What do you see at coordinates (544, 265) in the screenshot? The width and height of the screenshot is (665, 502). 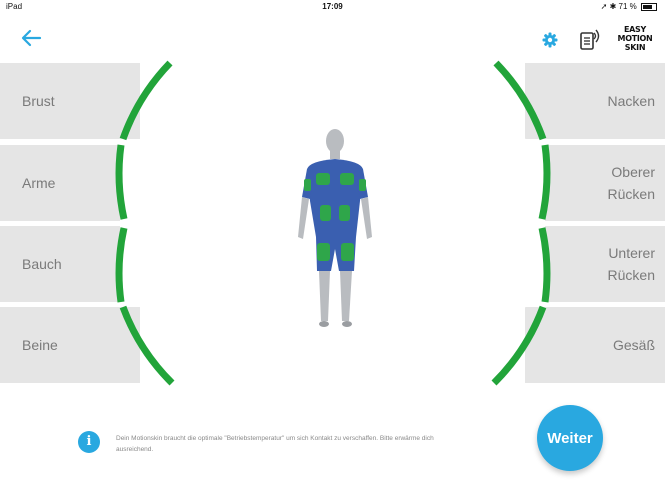 I see `arc-unterer-ruecken` at bounding box center [544, 265].